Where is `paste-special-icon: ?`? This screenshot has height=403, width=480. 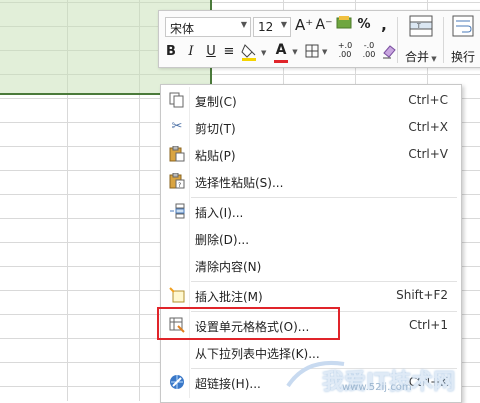 paste-special-icon: ? is located at coordinates (177, 180).